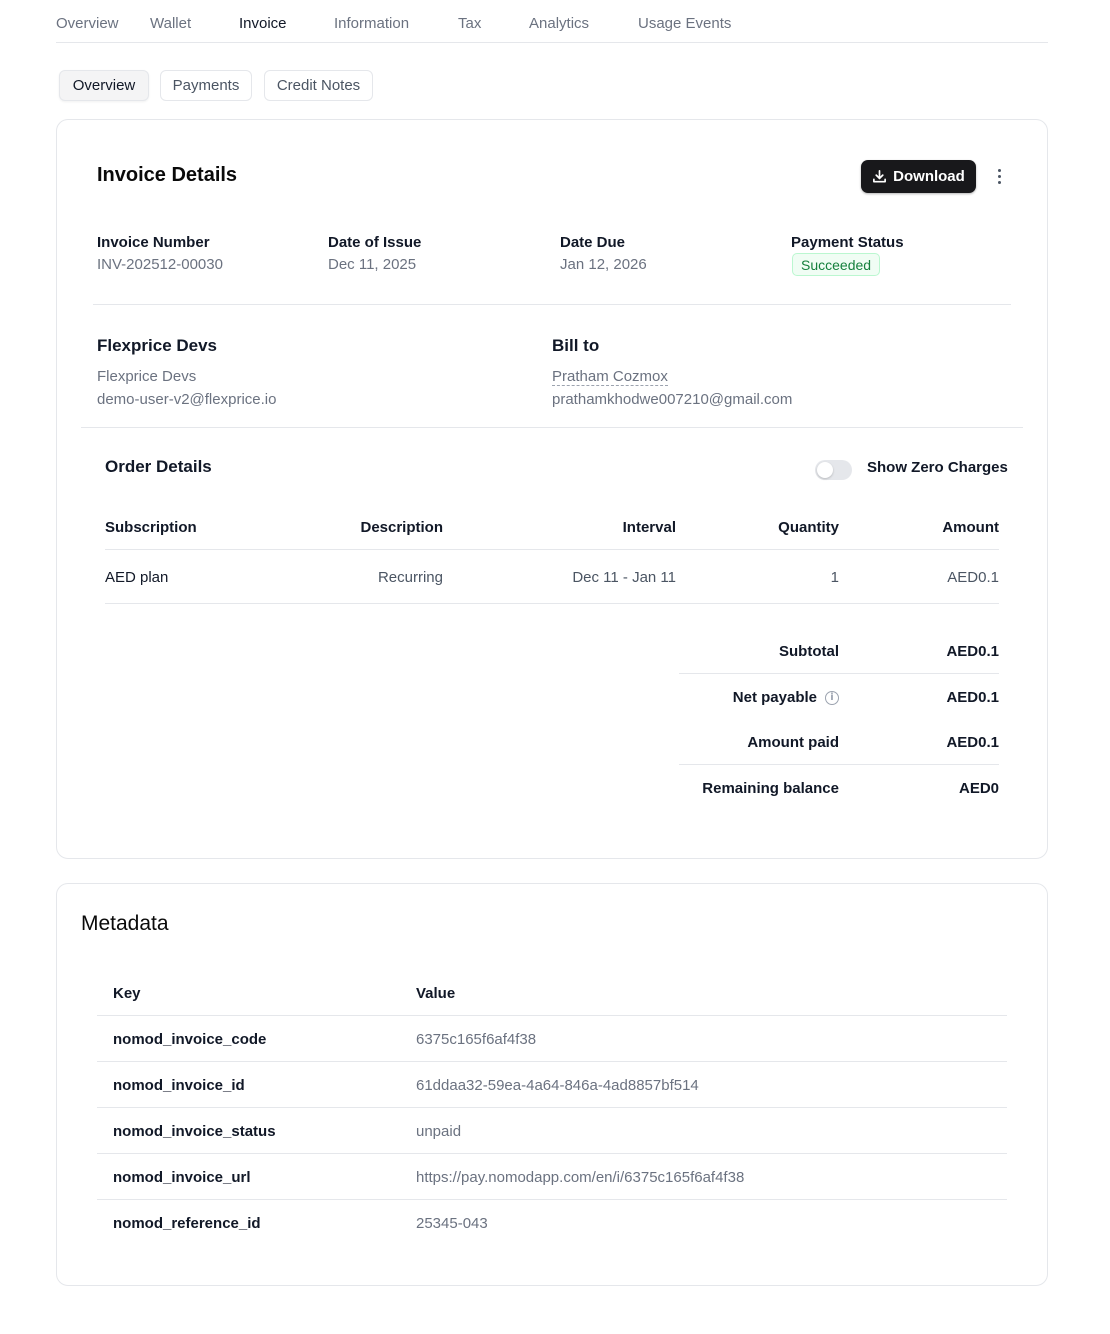 This screenshot has height=1334, width=1110. What do you see at coordinates (972, 651) in the screenshot?
I see `subtotal-value: AED0.1` at bounding box center [972, 651].